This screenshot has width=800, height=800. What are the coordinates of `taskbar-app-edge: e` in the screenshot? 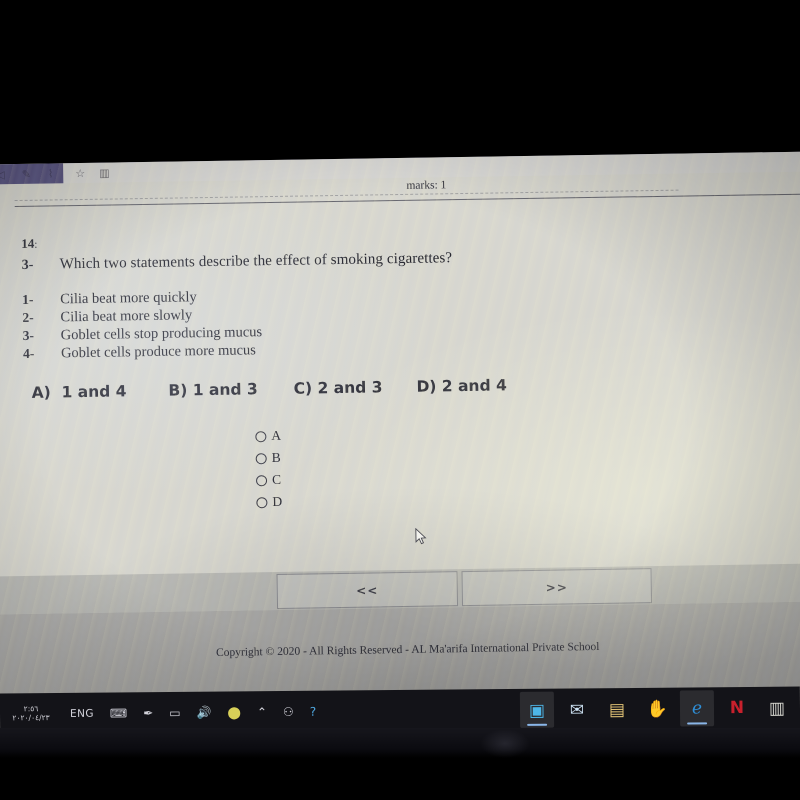 It's located at (697, 708).